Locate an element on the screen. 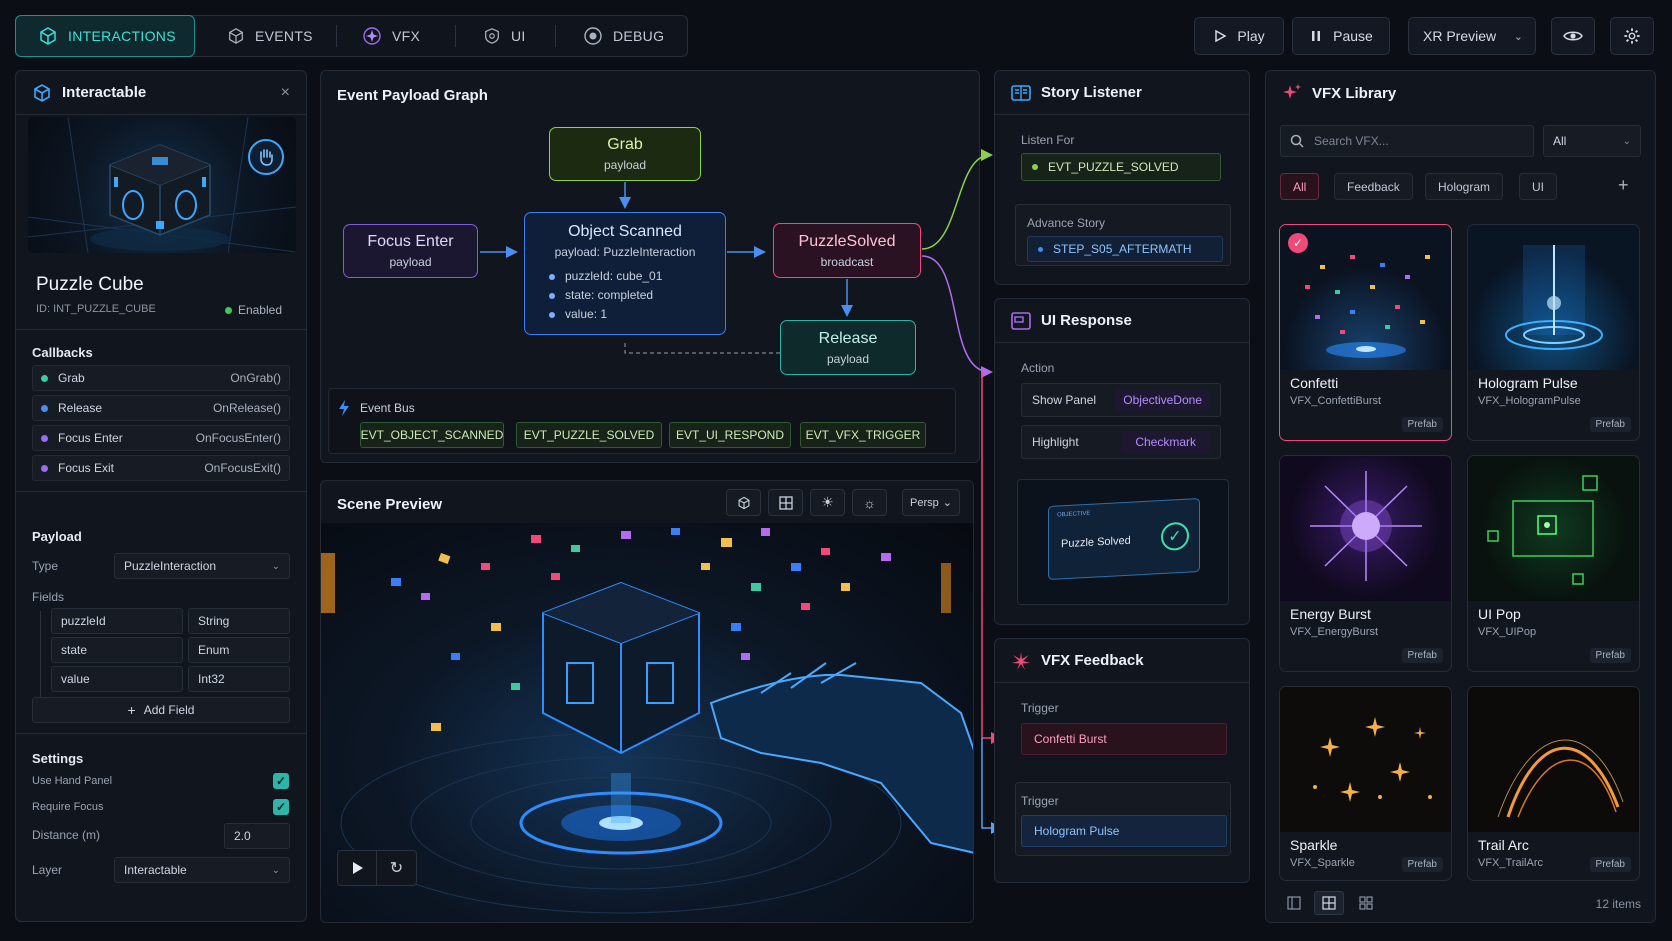 This screenshot has height=941, width=1672. gear-icon is located at coordinates (1632, 36).